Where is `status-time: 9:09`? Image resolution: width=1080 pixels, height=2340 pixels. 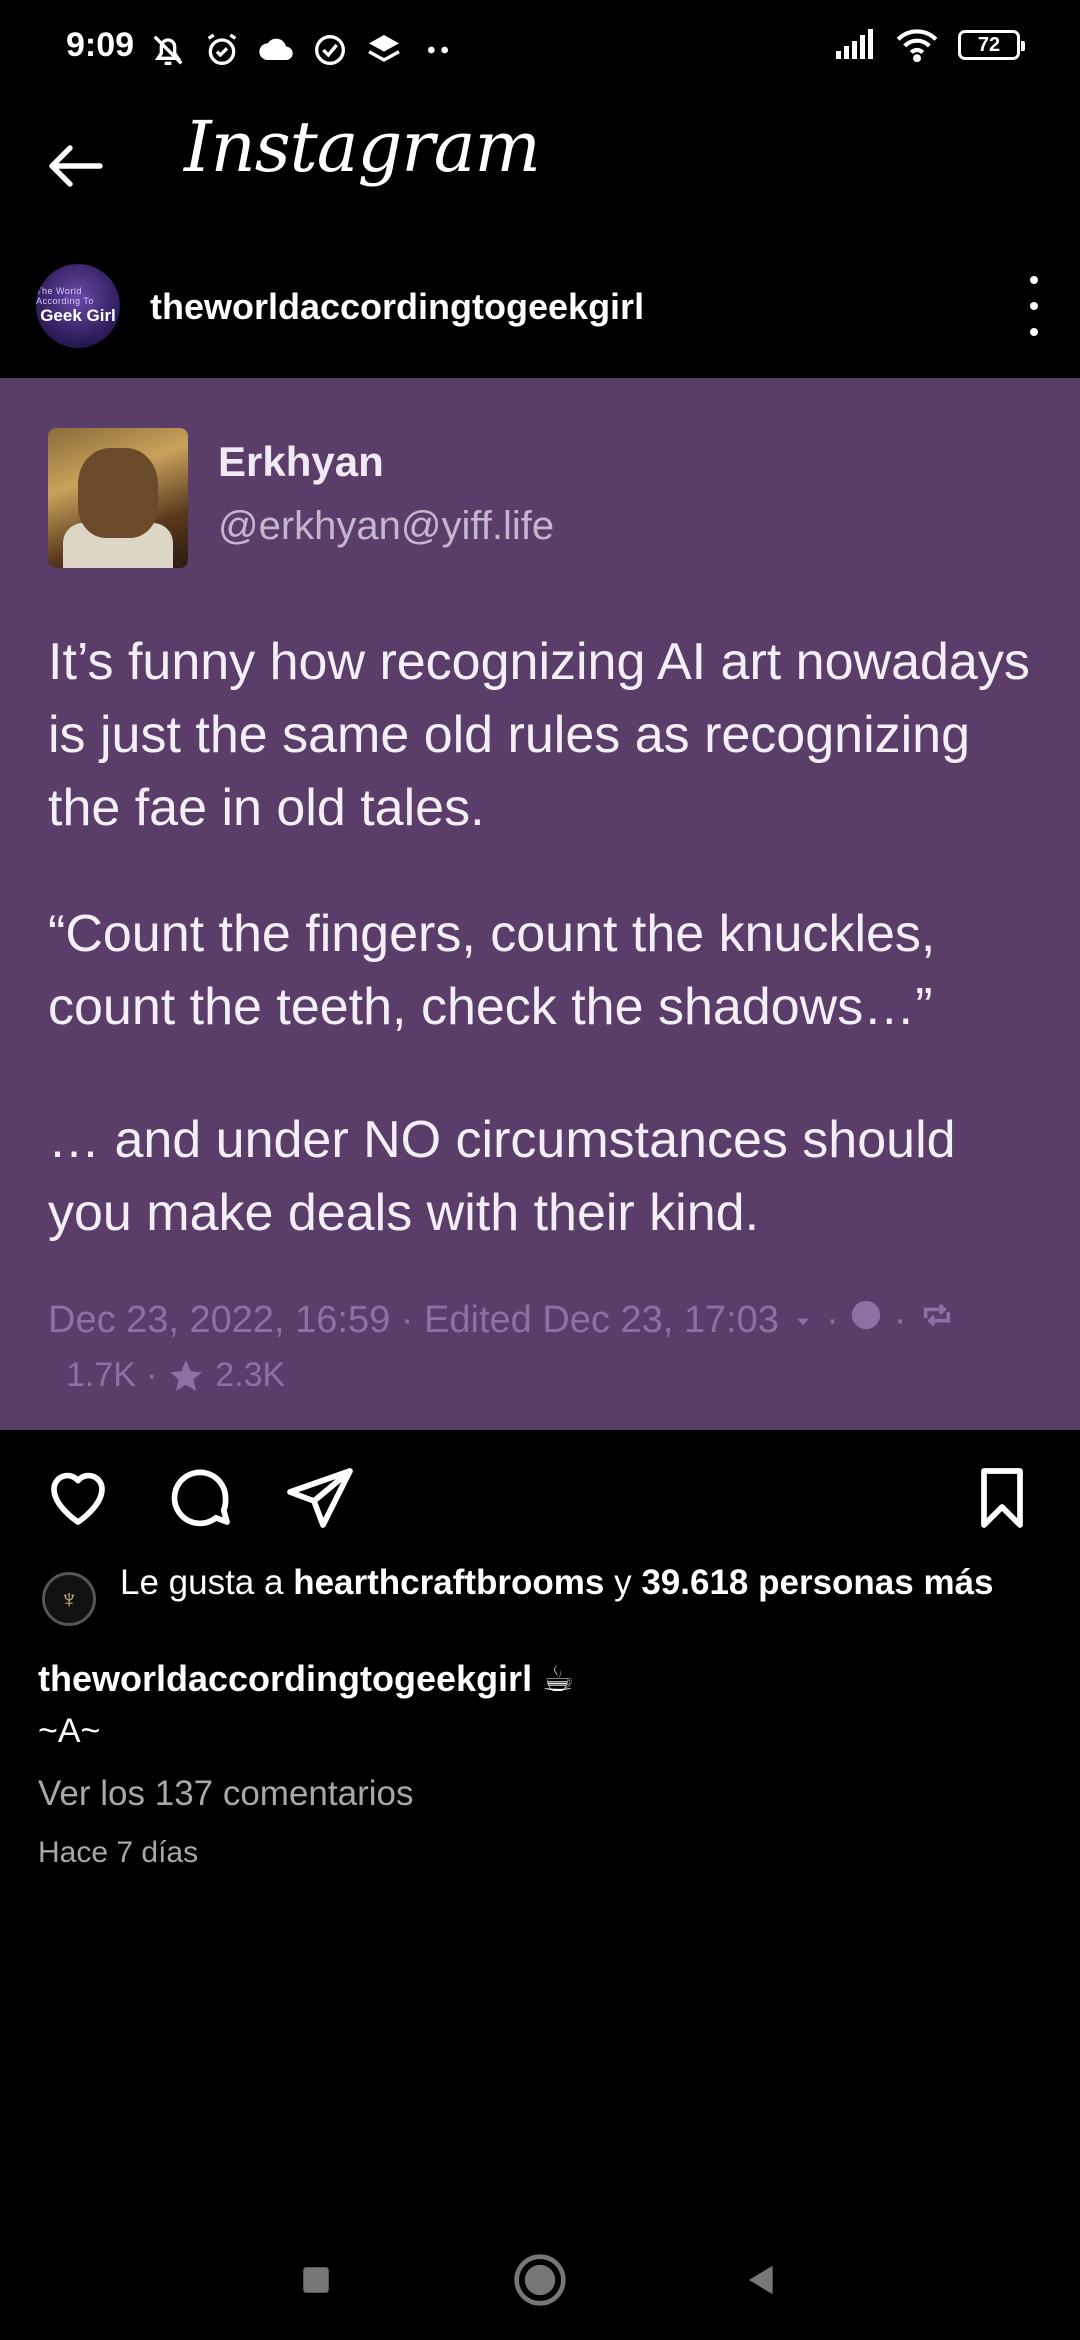
status-time: 9:09 is located at coordinates (100, 45).